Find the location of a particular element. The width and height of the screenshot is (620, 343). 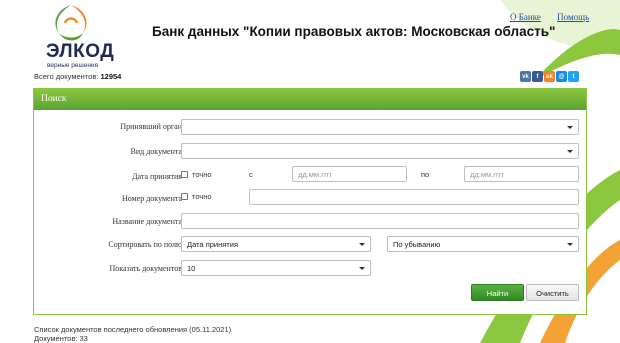

doctype-select is located at coordinates (380, 151).